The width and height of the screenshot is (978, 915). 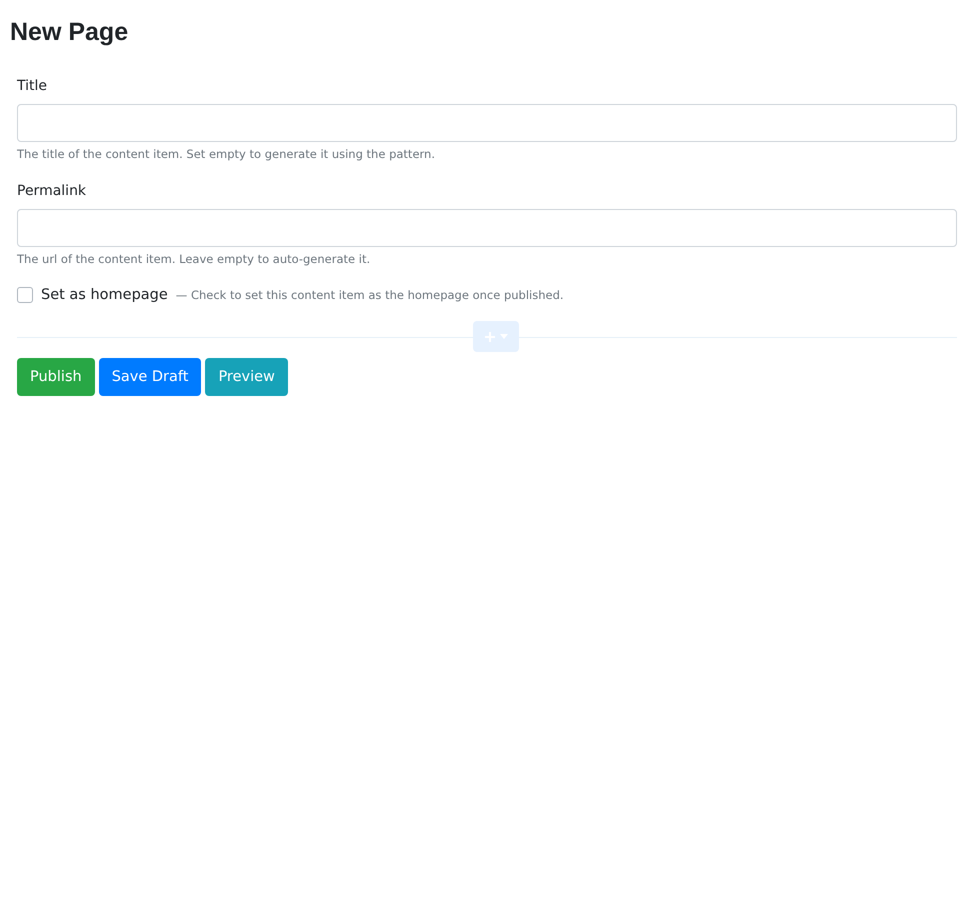 What do you see at coordinates (246, 377) in the screenshot?
I see `action-button: Preview` at bounding box center [246, 377].